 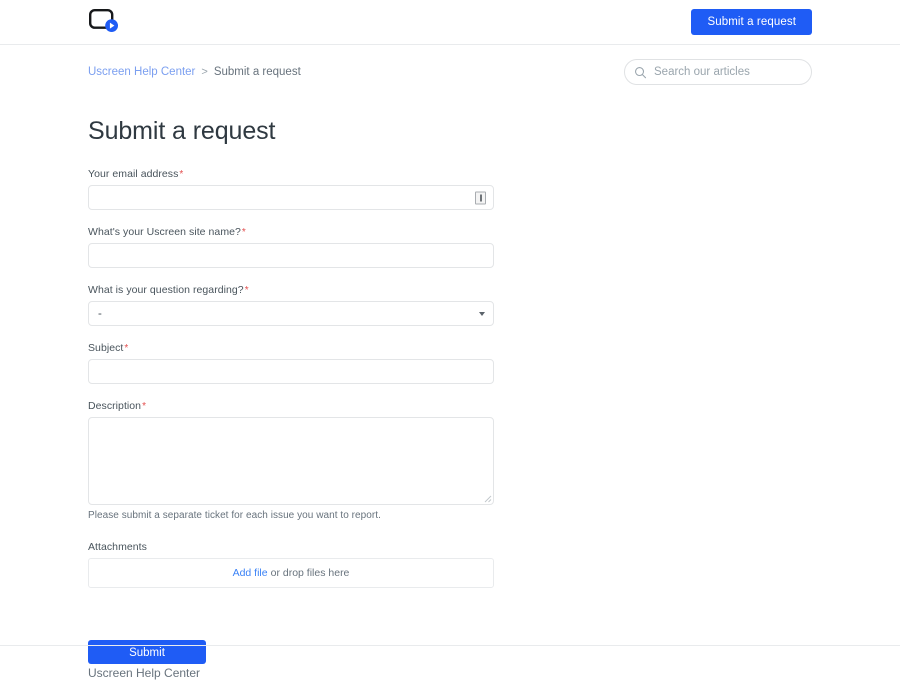 I want to click on question-regarding-label-text: What is your question regarding?, so click(x=166, y=290).